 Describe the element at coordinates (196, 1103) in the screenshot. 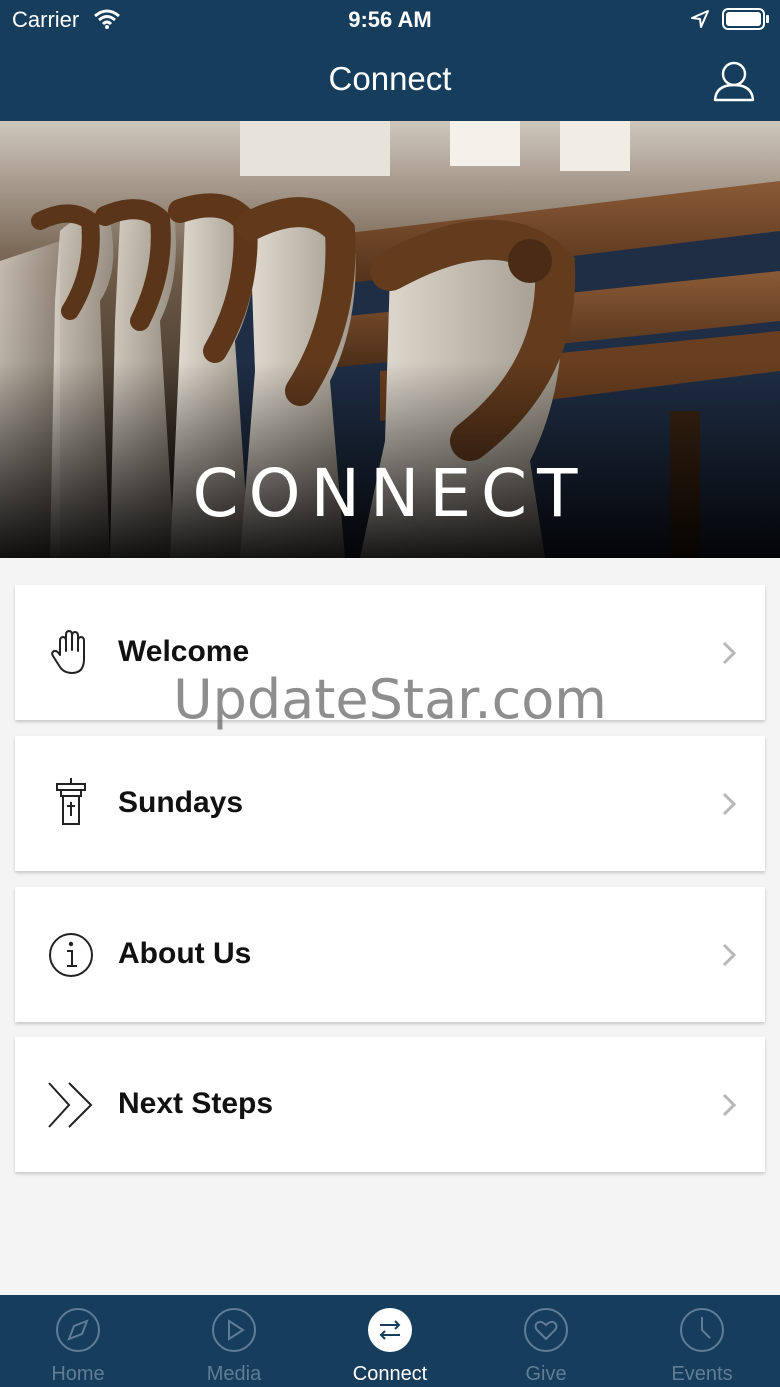

I see `menu-item-label: Next Steps` at that location.